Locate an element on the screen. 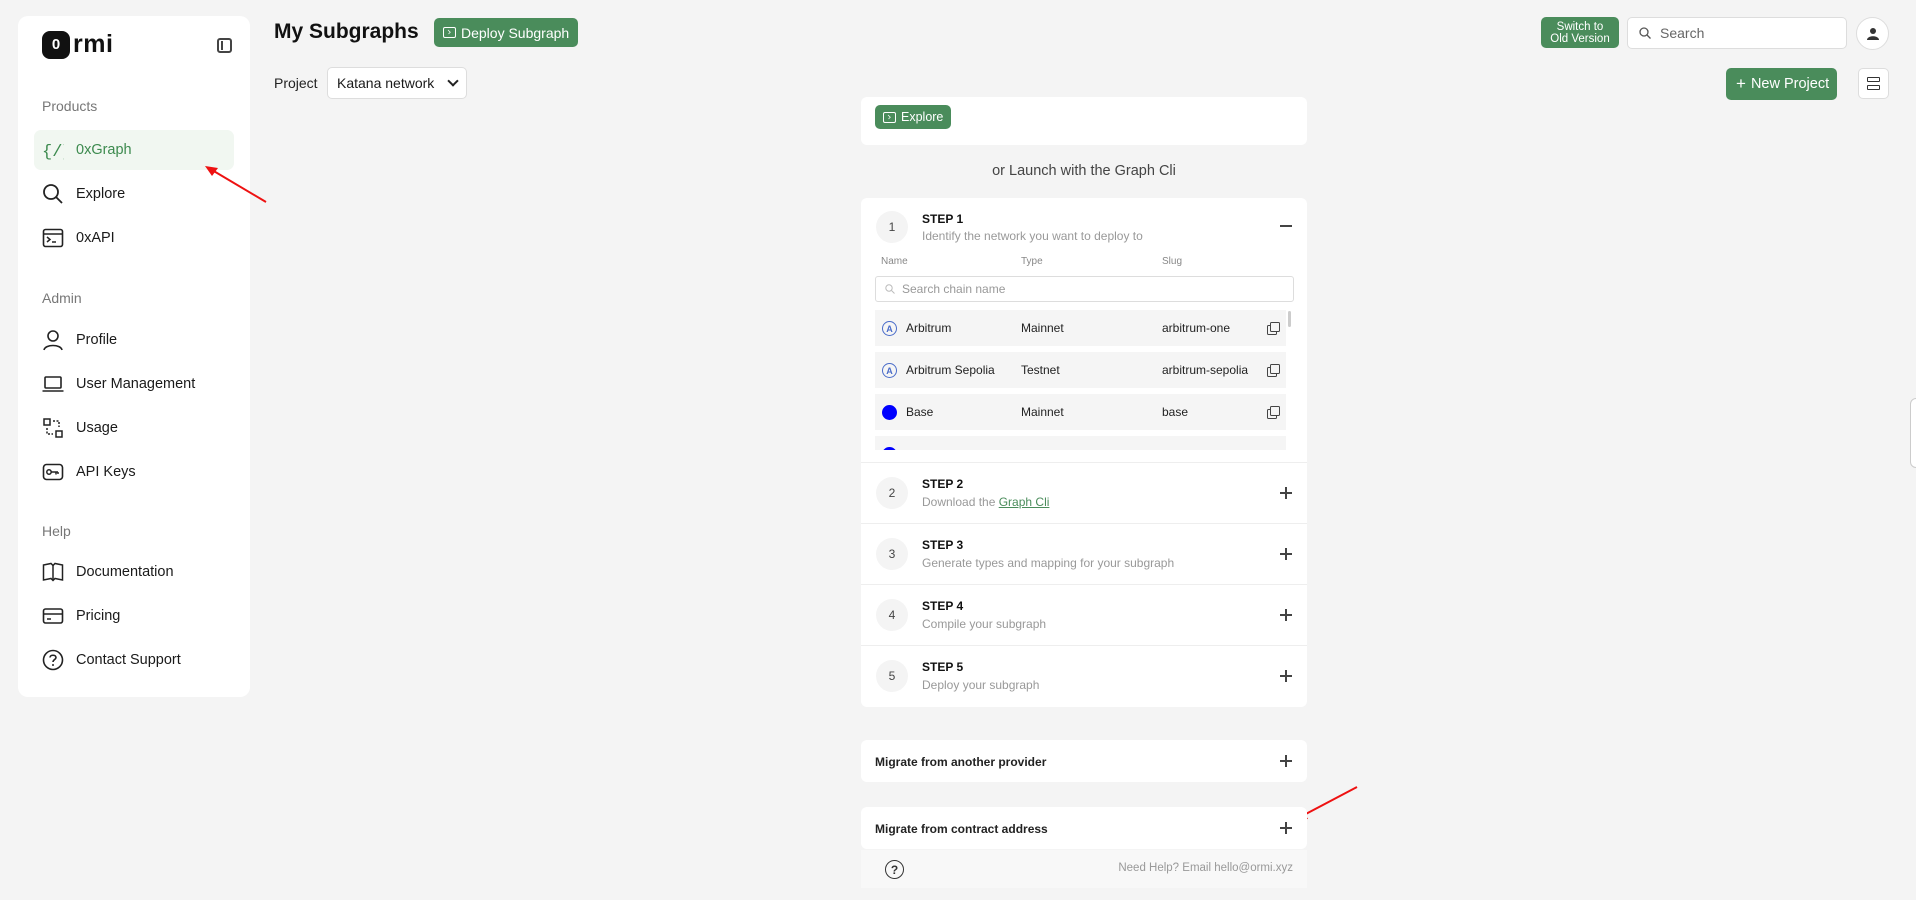 This screenshot has height=900, width=1916. step-title: STEP 4 is located at coordinates (943, 606).